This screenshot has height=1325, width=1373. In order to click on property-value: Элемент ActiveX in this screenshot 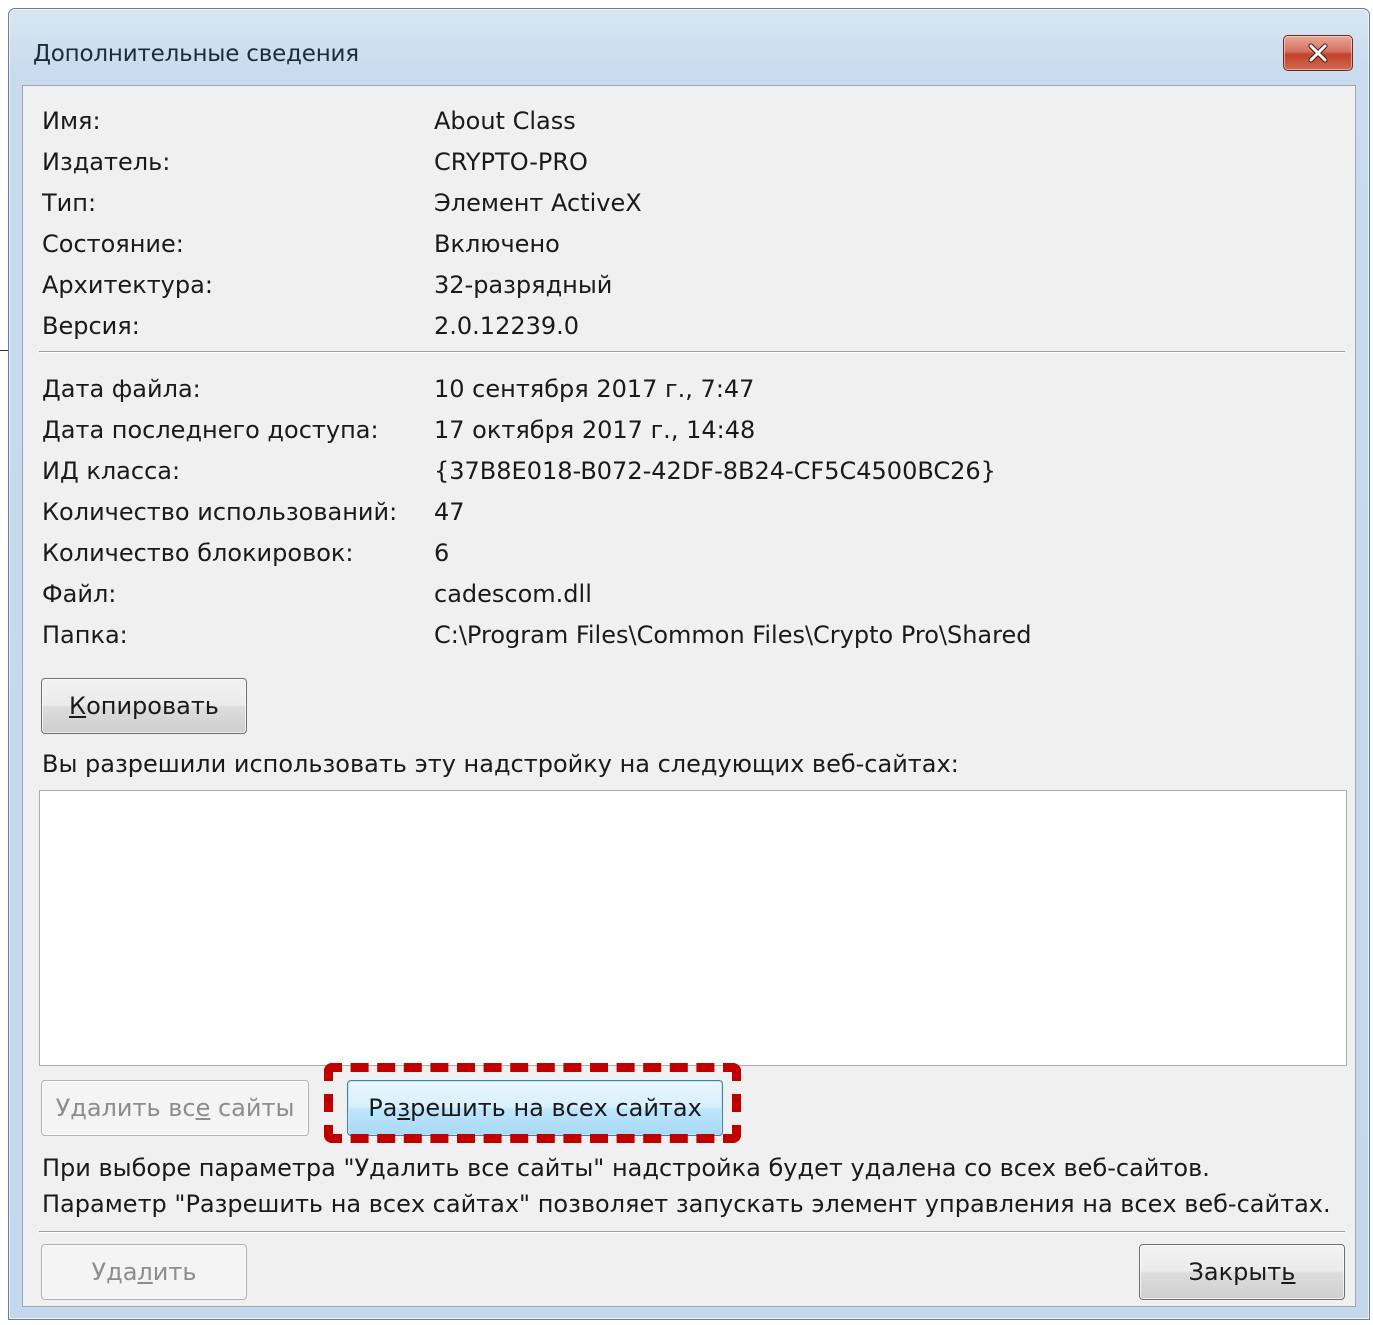, I will do `click(538, 203)`.